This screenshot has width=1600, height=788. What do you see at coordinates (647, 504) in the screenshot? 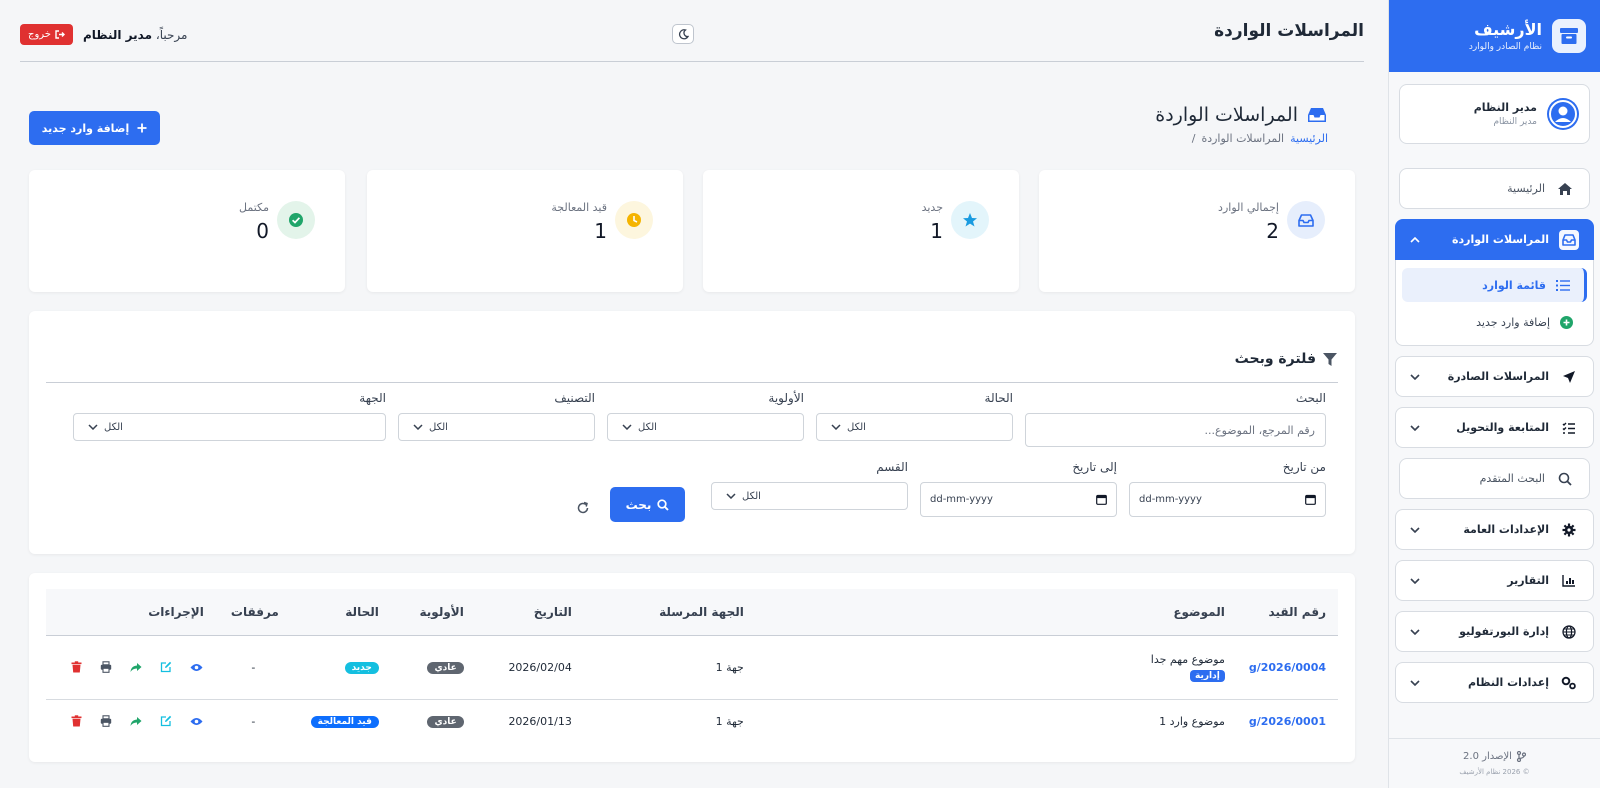
I see `search-button: بحث` at bounding box center [647, 504].